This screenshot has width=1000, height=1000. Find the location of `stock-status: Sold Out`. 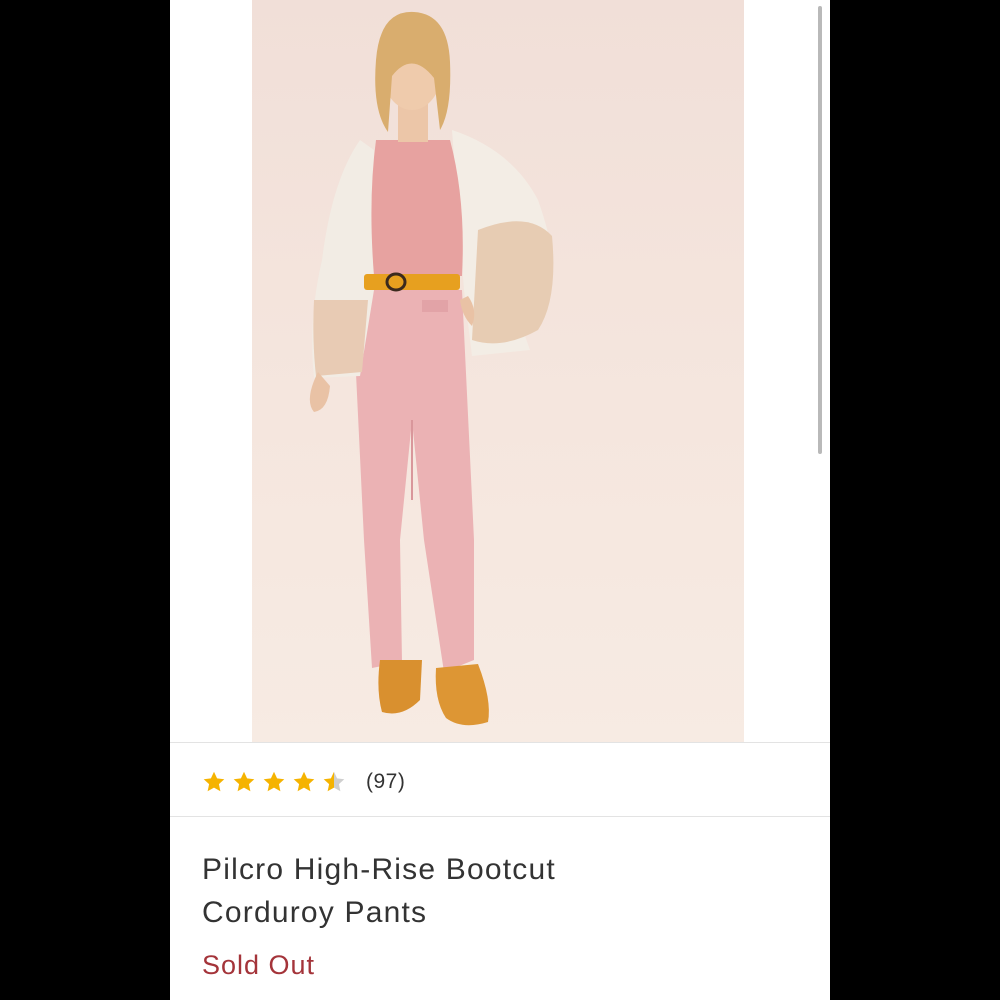

stock-status: Sold Out is located at coordinates (259, 965).